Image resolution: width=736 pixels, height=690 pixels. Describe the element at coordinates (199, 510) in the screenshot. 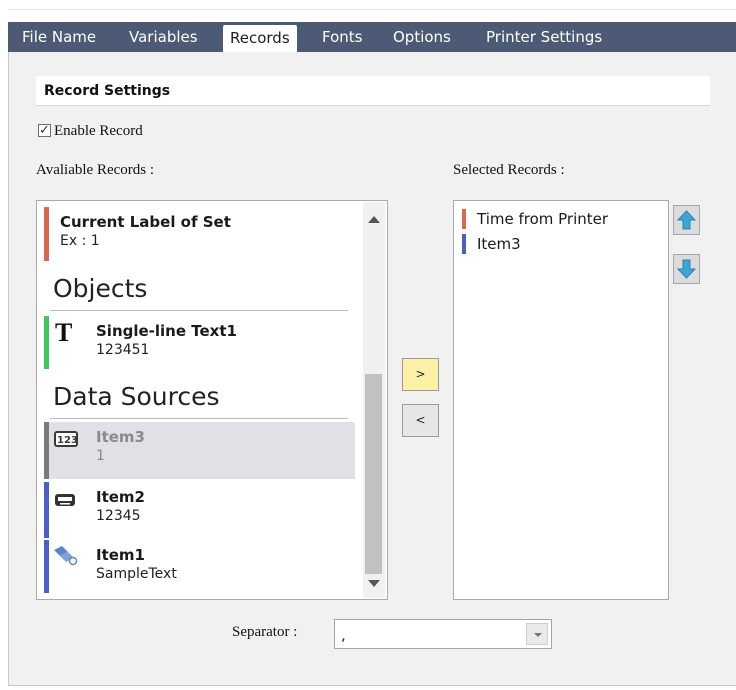

I see `list-item-item2: Item2 12345` at that location.